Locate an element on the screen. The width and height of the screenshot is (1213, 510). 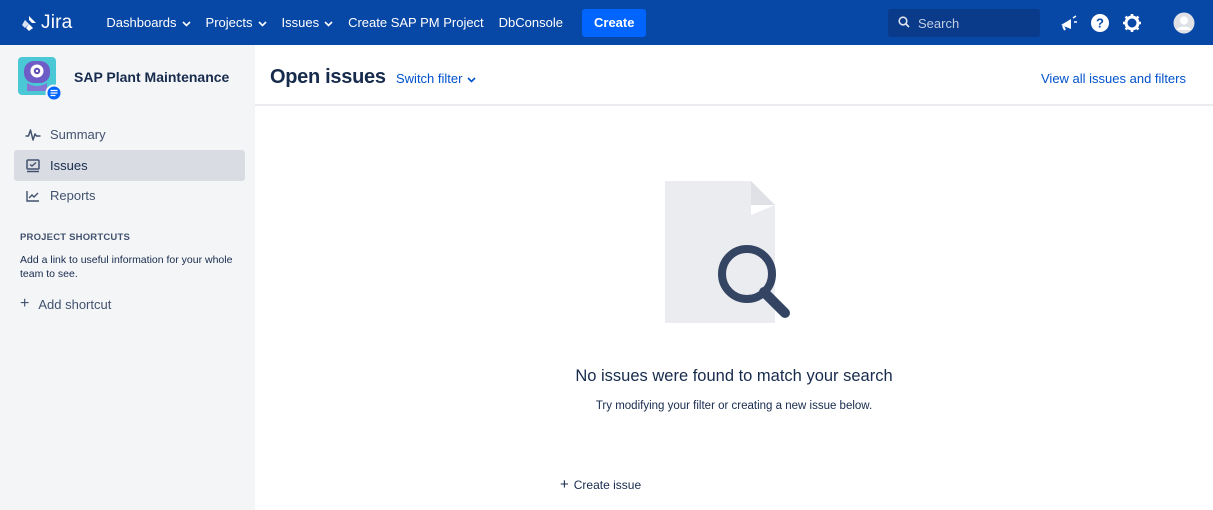
sidebar-item-summary-label: Summary is located at coordinates (78, 134).